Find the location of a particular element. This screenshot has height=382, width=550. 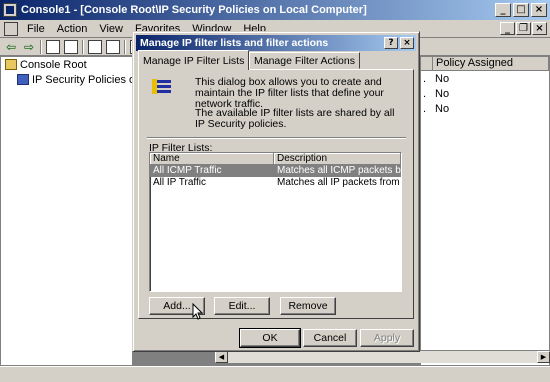

tab-label: Manage IP Filter Lists is located at coordinates (194, 60).